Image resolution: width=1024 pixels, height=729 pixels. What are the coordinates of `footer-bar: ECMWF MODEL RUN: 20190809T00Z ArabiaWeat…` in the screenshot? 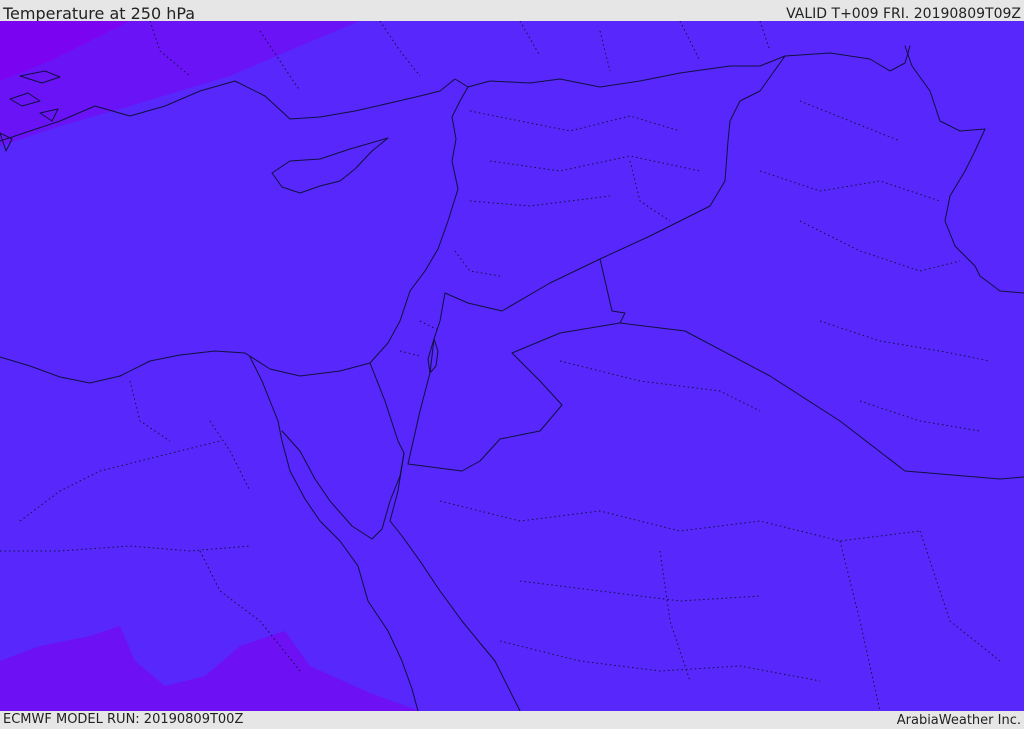 It's located at (512, 720).